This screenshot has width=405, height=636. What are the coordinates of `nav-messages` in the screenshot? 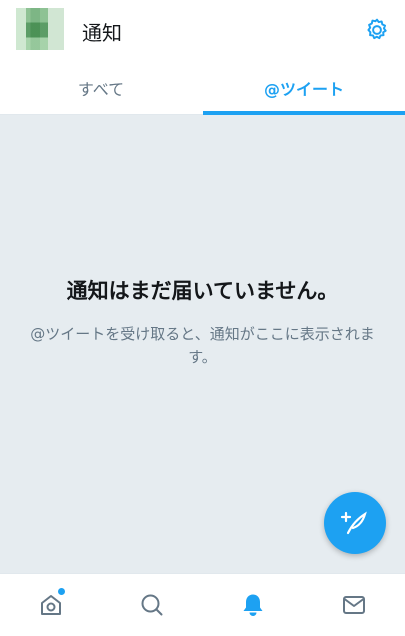 It's located at (353, 605).